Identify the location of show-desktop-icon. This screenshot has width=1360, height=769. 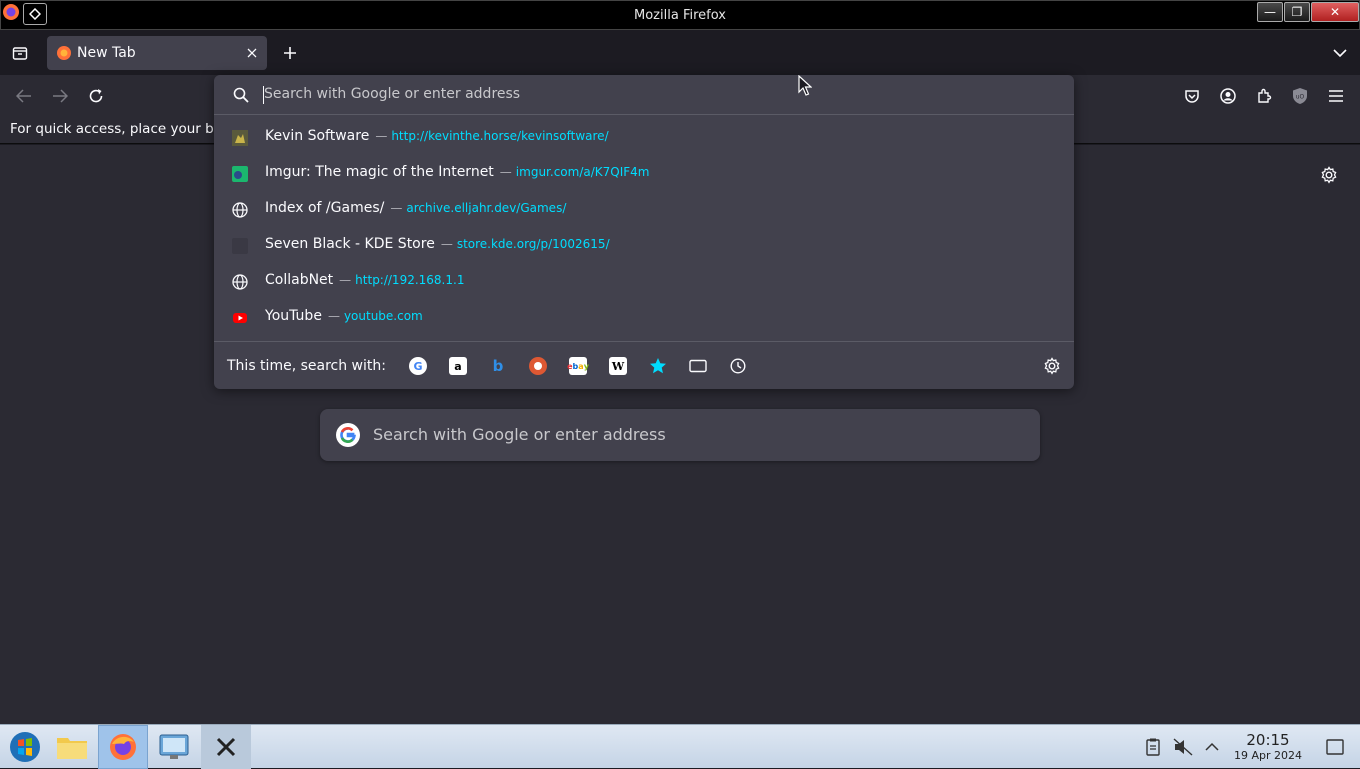
(1335, 747).